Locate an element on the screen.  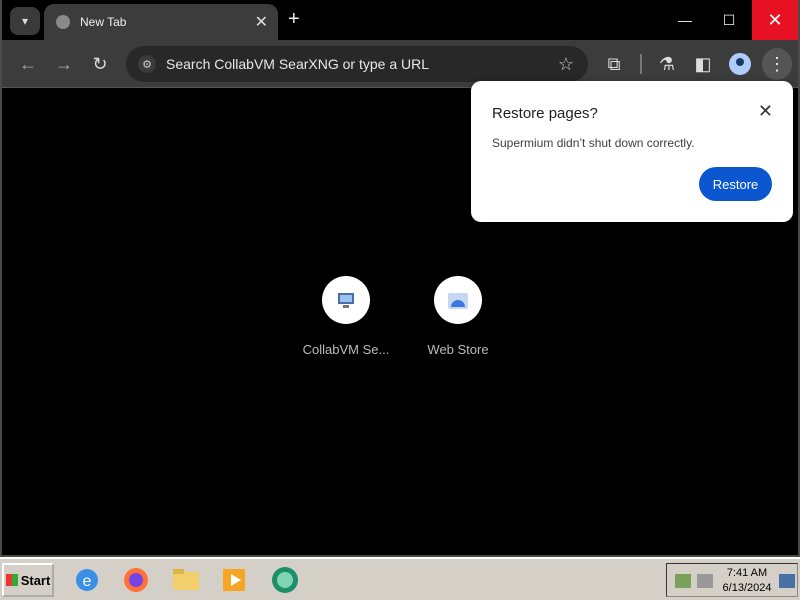
dialog-message: Supermium didn’t shut down correctly. is located at coordinates (593, 143).